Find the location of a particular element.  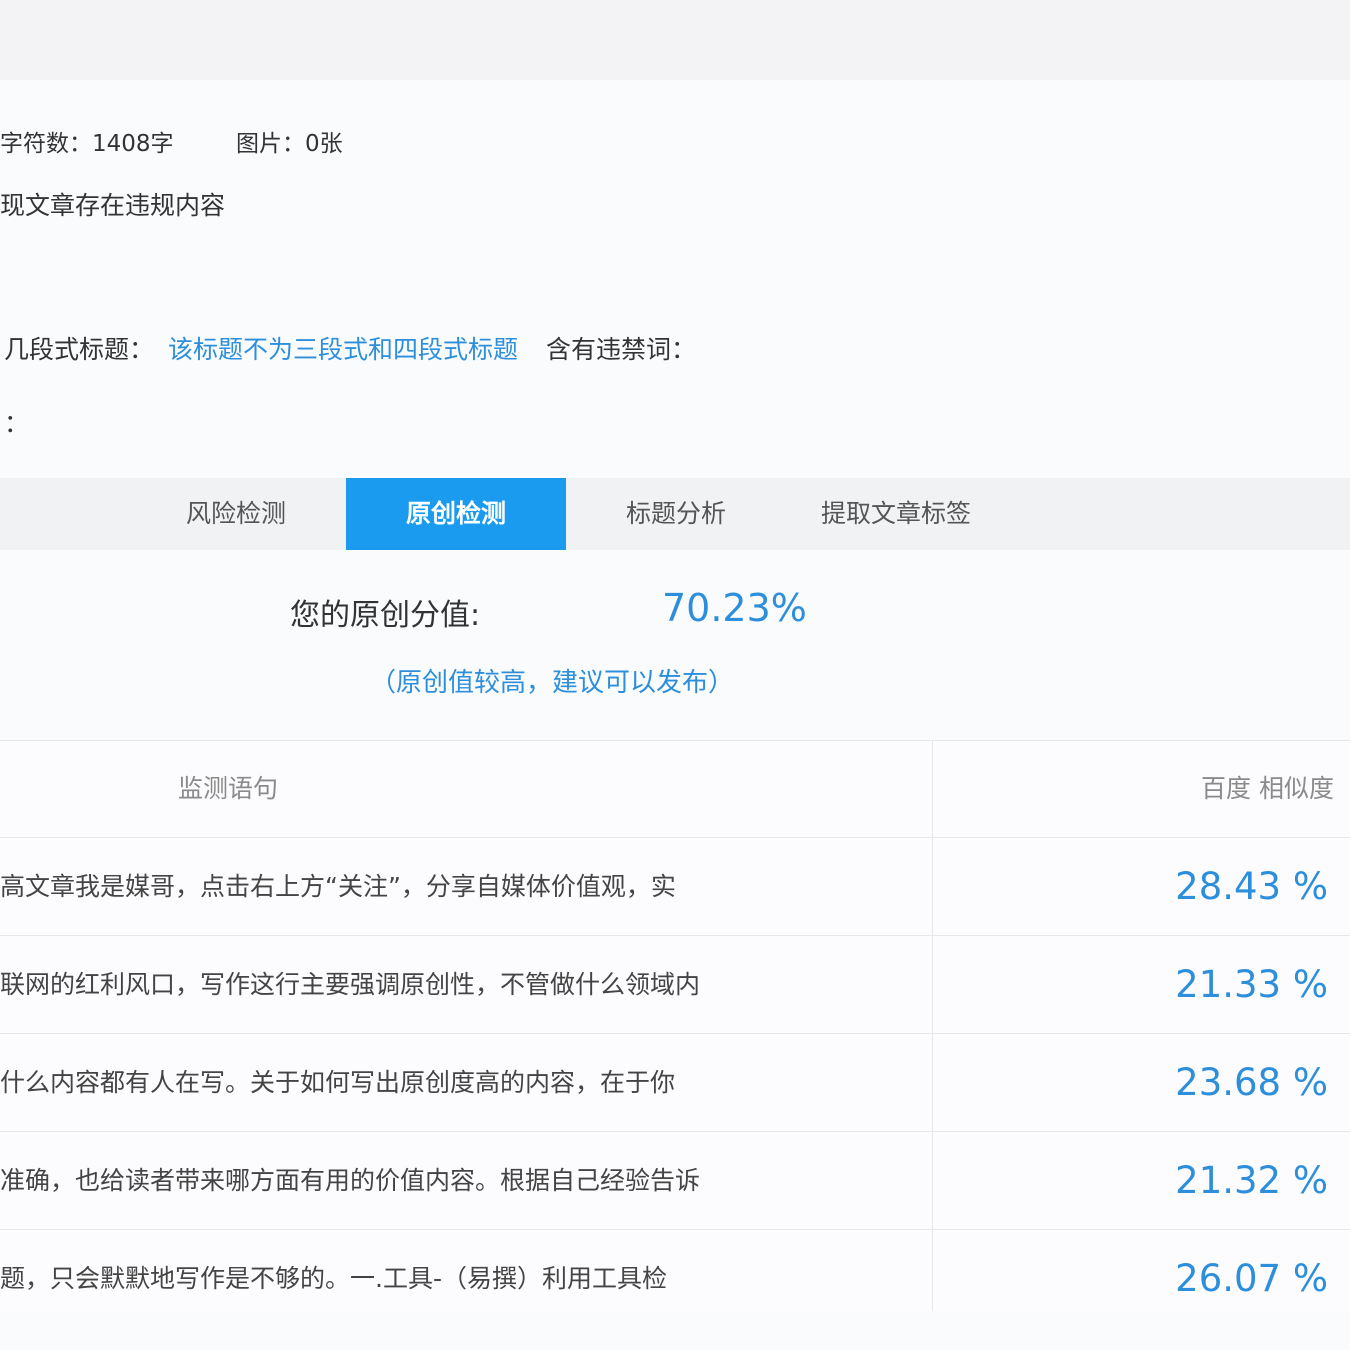

table-row: 准确，也给读者带来哪方面有用的价值内容。根据自己经验告诉 21.32 % is located at coordinates (675, 1180).